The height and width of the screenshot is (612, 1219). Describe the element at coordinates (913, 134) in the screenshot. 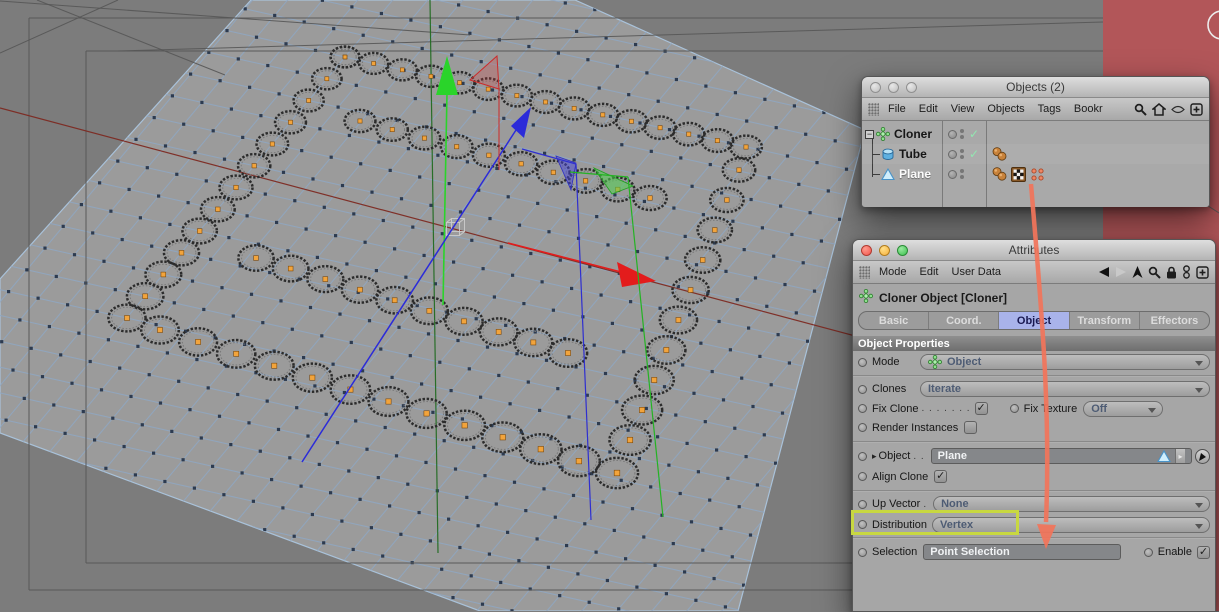

I see `object-label: Cloner` at that location.